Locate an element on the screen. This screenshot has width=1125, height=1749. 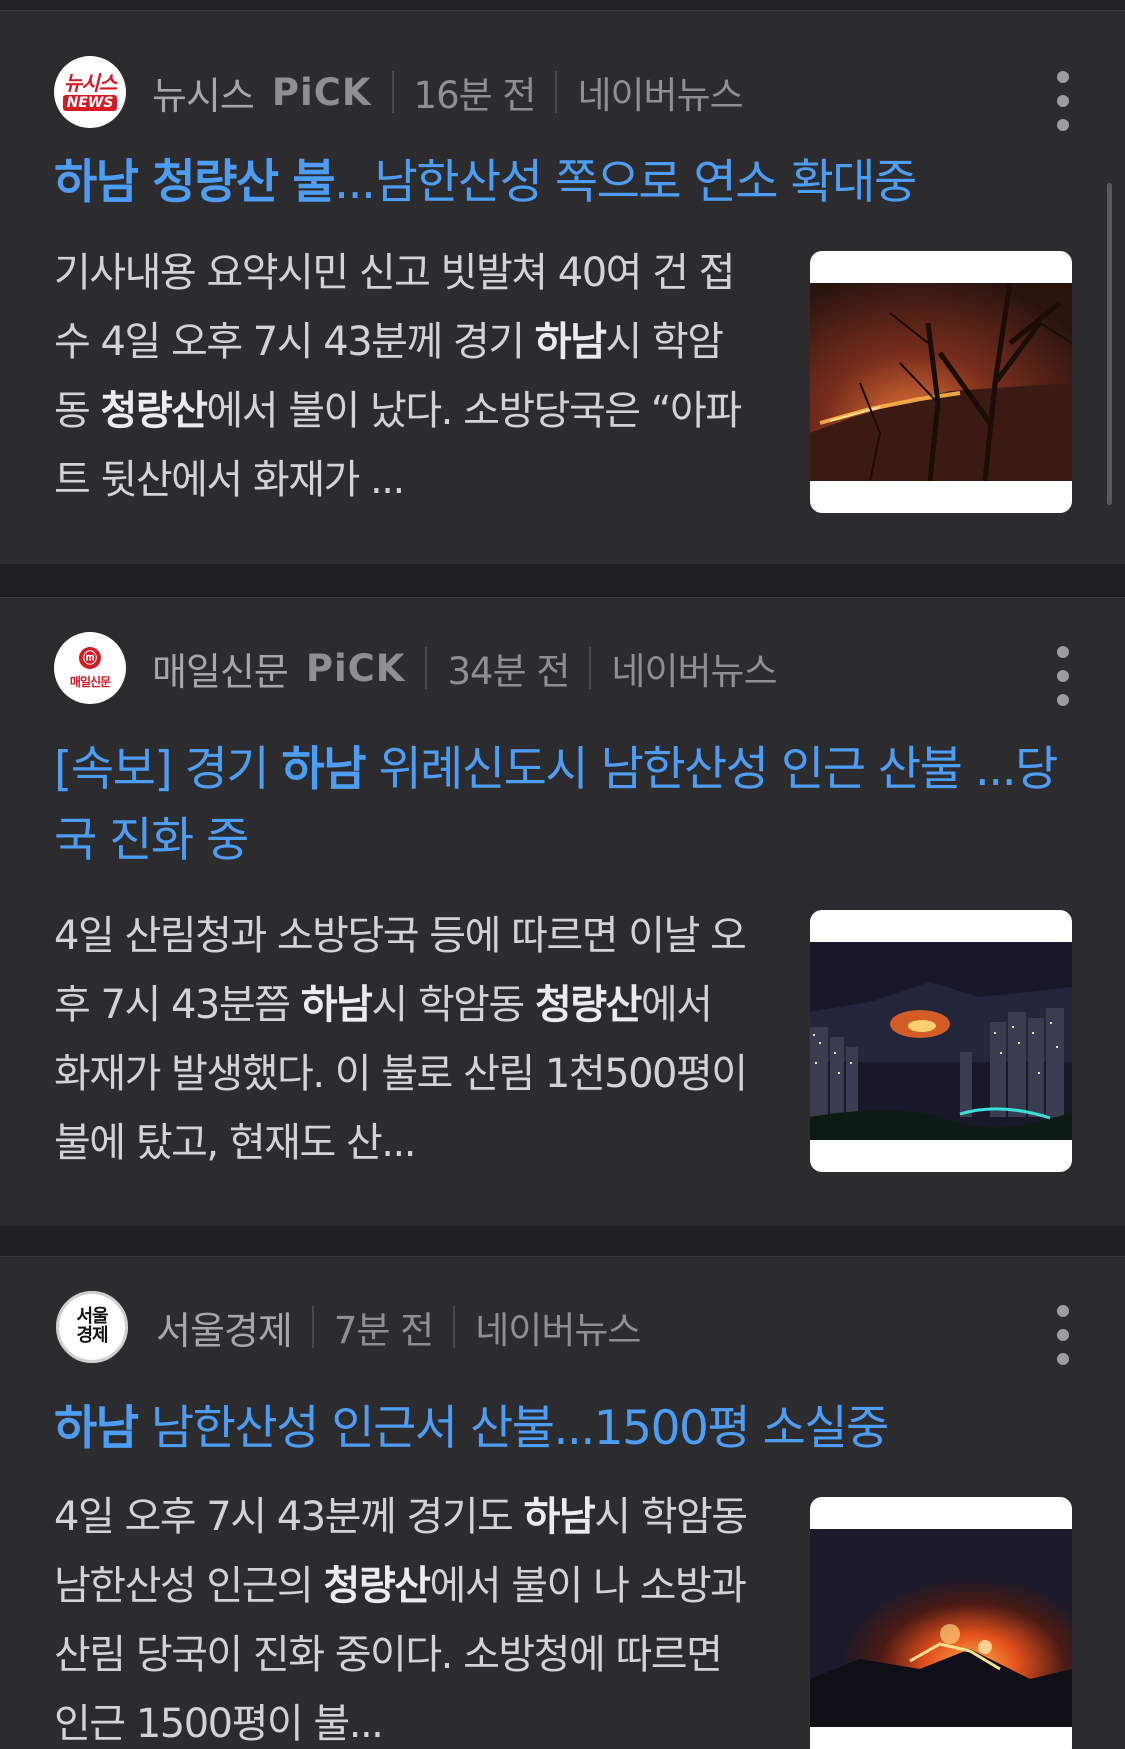
press-logo: 뉴시스 NEWS is located at coordinates (90, 92).